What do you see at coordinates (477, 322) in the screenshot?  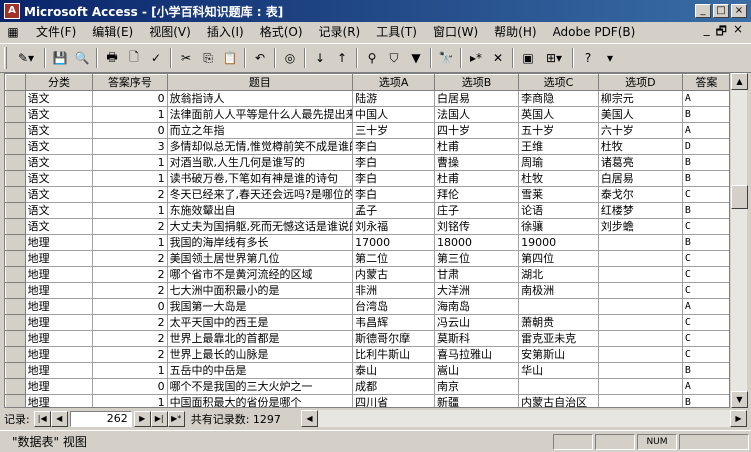 I see `option-b-cell: 冯云山` at bounding box center [477, 322].